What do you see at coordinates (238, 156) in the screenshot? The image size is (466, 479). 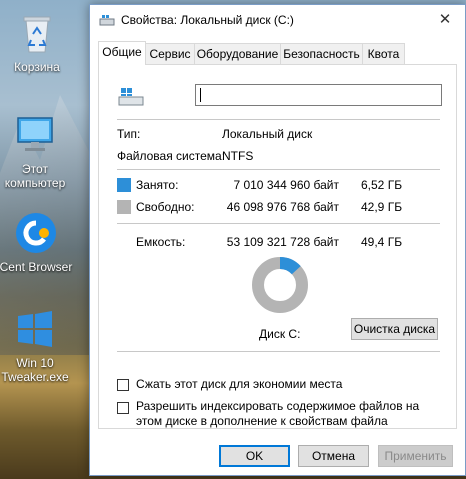 I see `filesystem-value: NTFS` at bounding box center [238, 156].